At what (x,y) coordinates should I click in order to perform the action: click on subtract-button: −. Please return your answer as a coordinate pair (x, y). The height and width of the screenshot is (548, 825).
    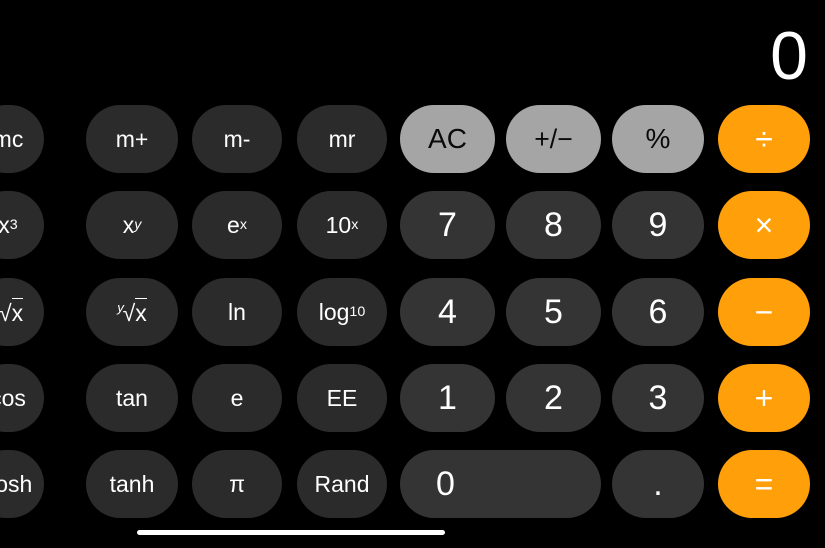
    Looking at the image, I should click on (764, 312).